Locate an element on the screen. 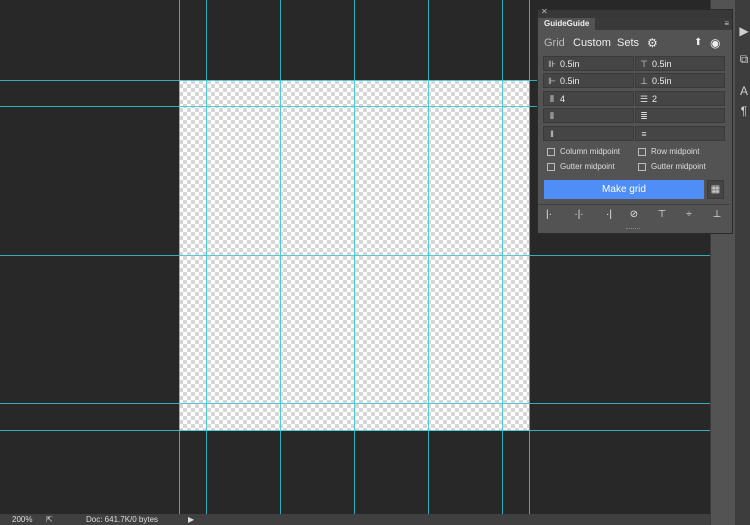  upload-arrow-icon: ⬆ is located at coordinates (698, 43).